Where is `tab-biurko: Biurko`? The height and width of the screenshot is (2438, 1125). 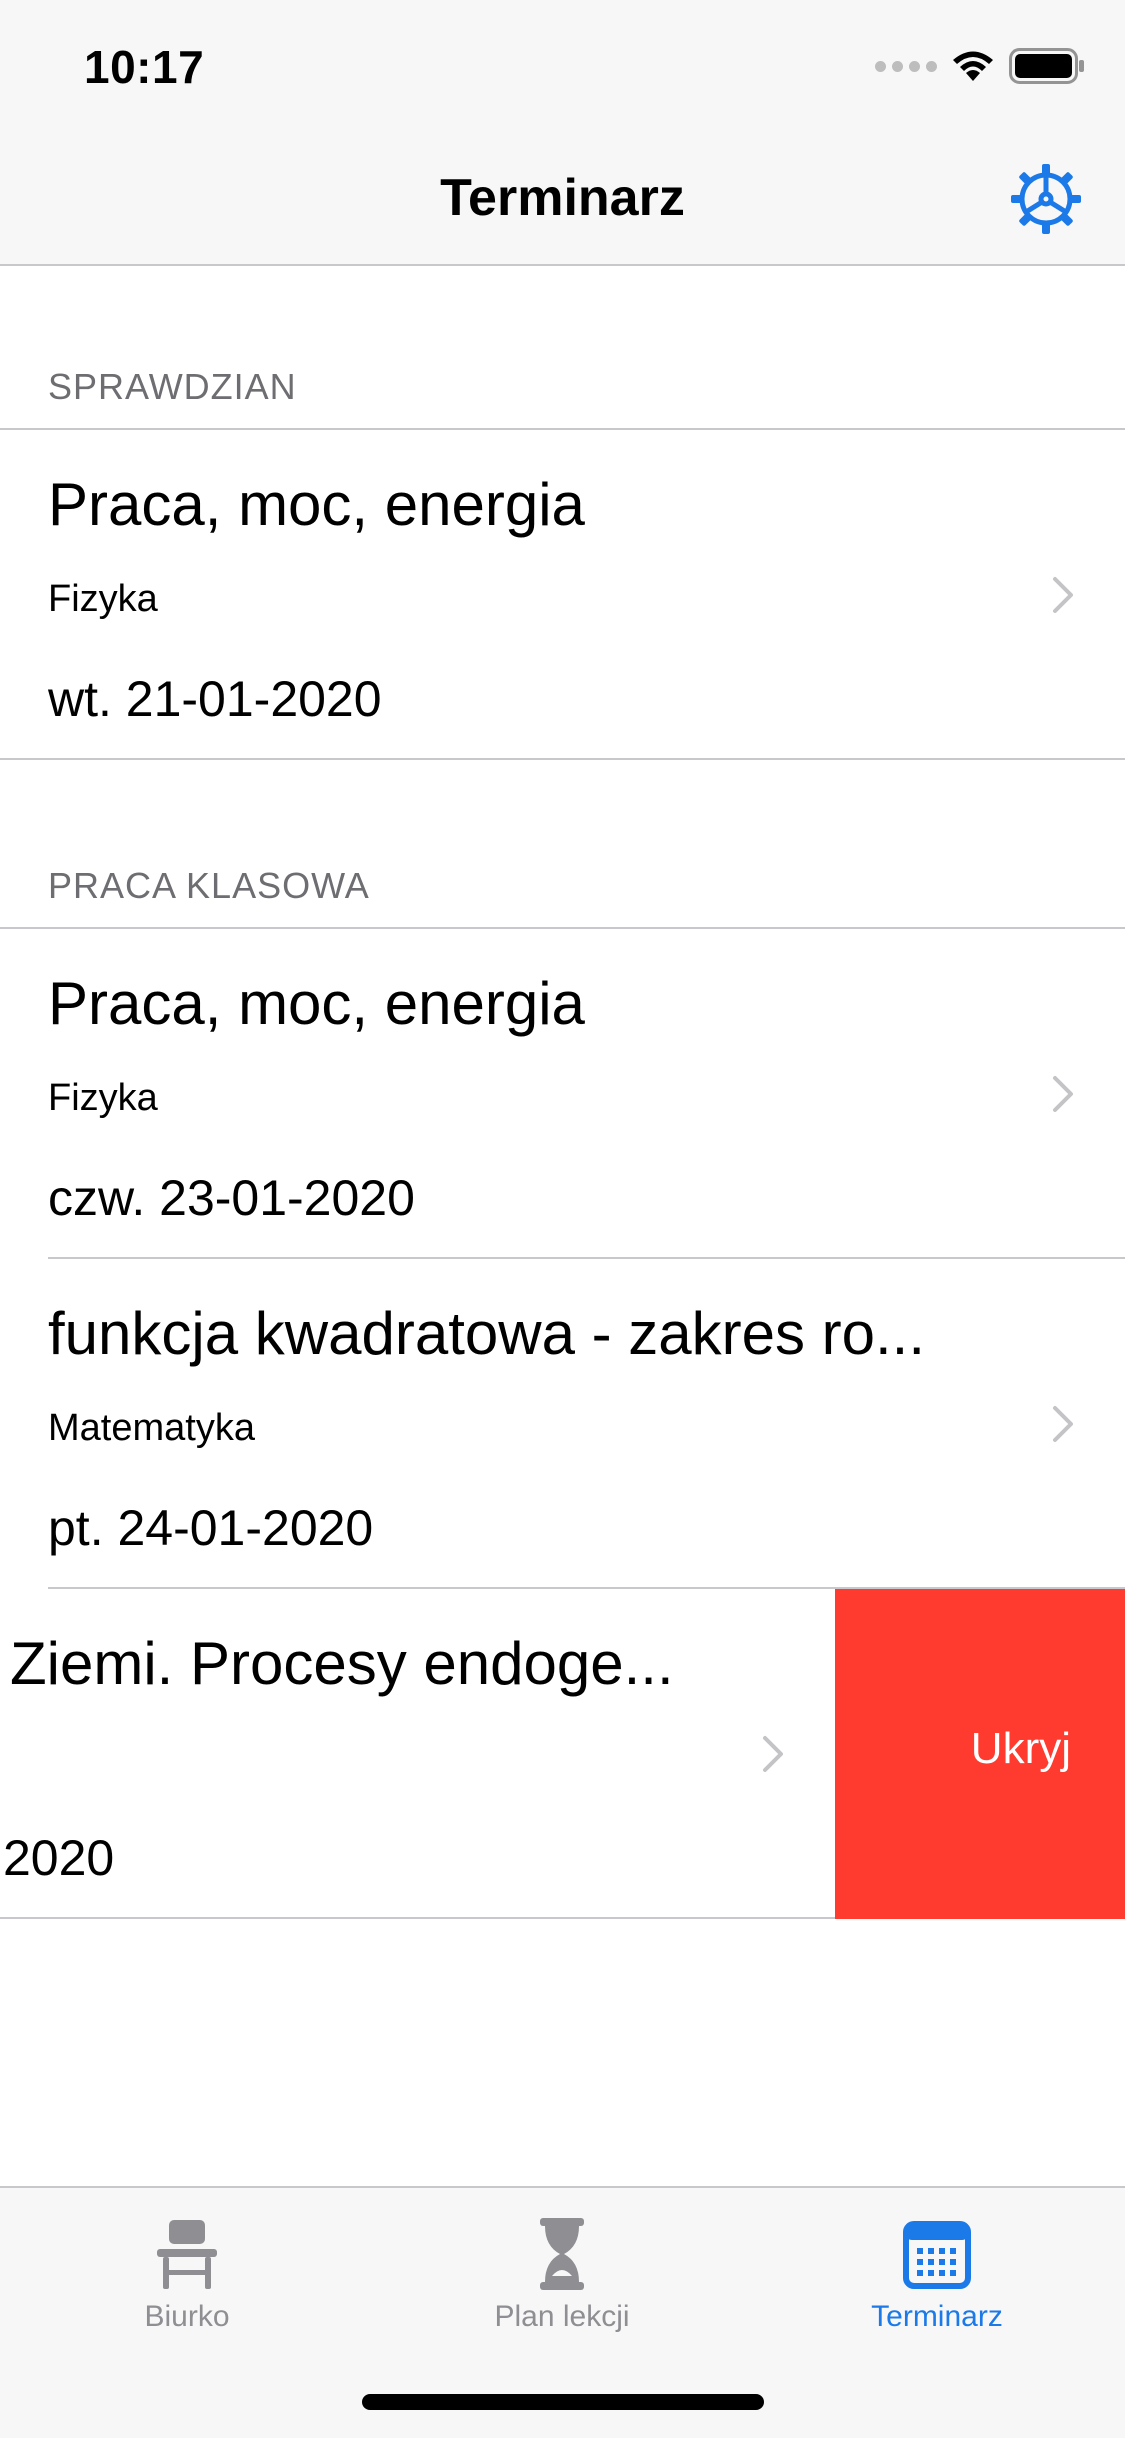
tab-biurko: Biurko is located at coordinates (187, 2275).